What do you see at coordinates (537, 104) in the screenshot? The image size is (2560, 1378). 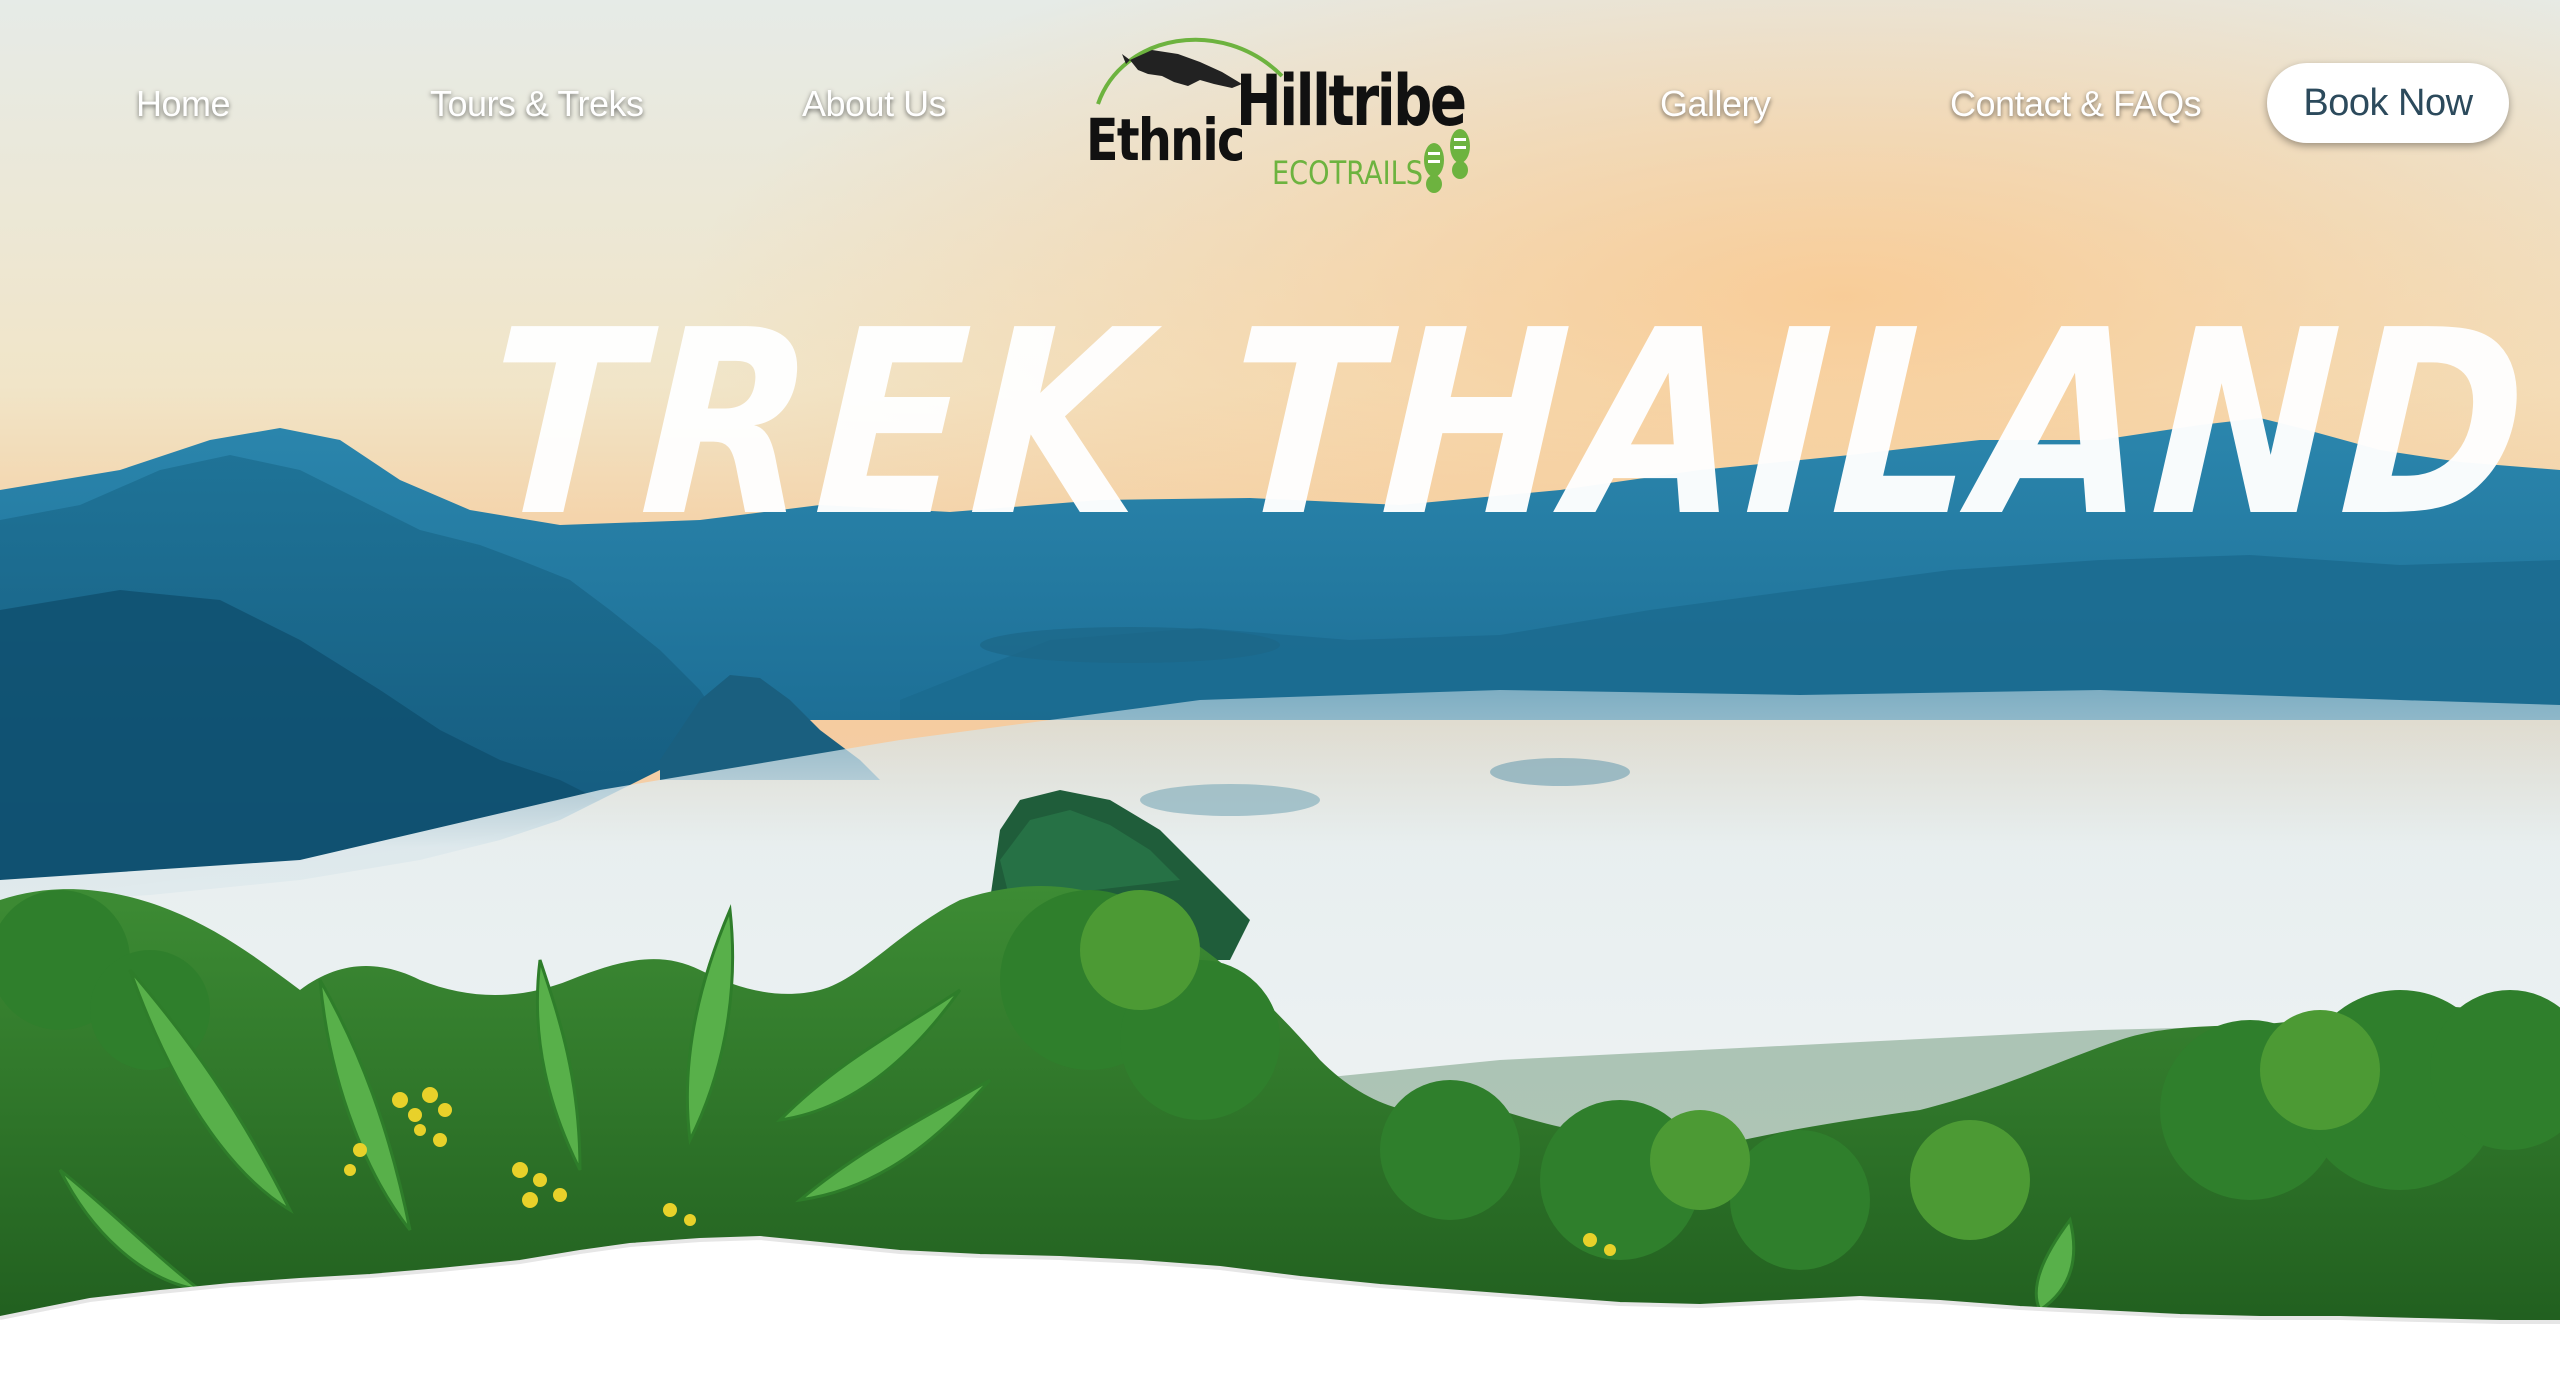 I see `nav-tours-link: Tours & Treks` at bounding box center [537, 104].